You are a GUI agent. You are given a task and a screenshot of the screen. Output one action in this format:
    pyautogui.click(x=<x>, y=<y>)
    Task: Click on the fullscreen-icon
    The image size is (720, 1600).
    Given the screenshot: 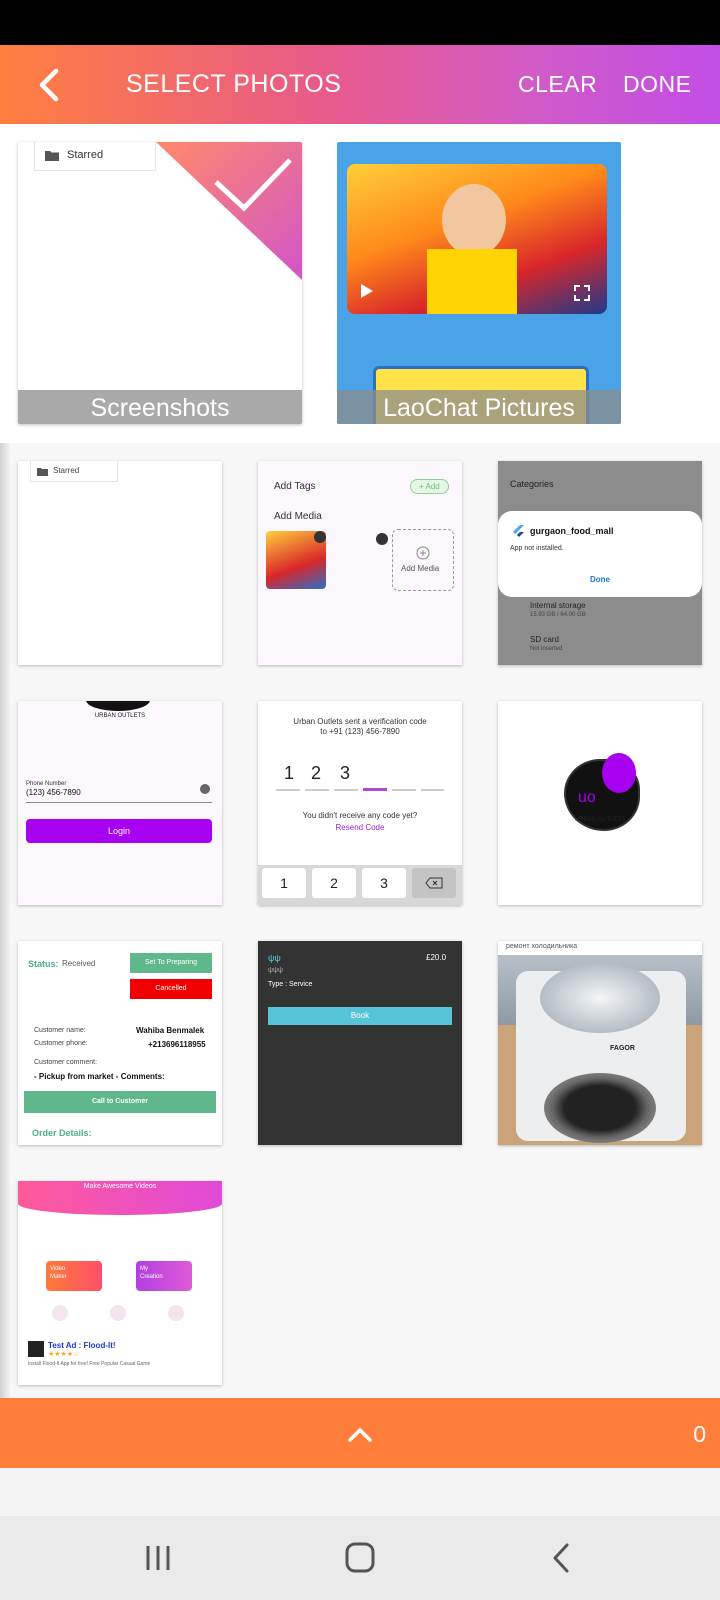 What is the action you would take?
    pyautogui.click(x=582, y=293)
    